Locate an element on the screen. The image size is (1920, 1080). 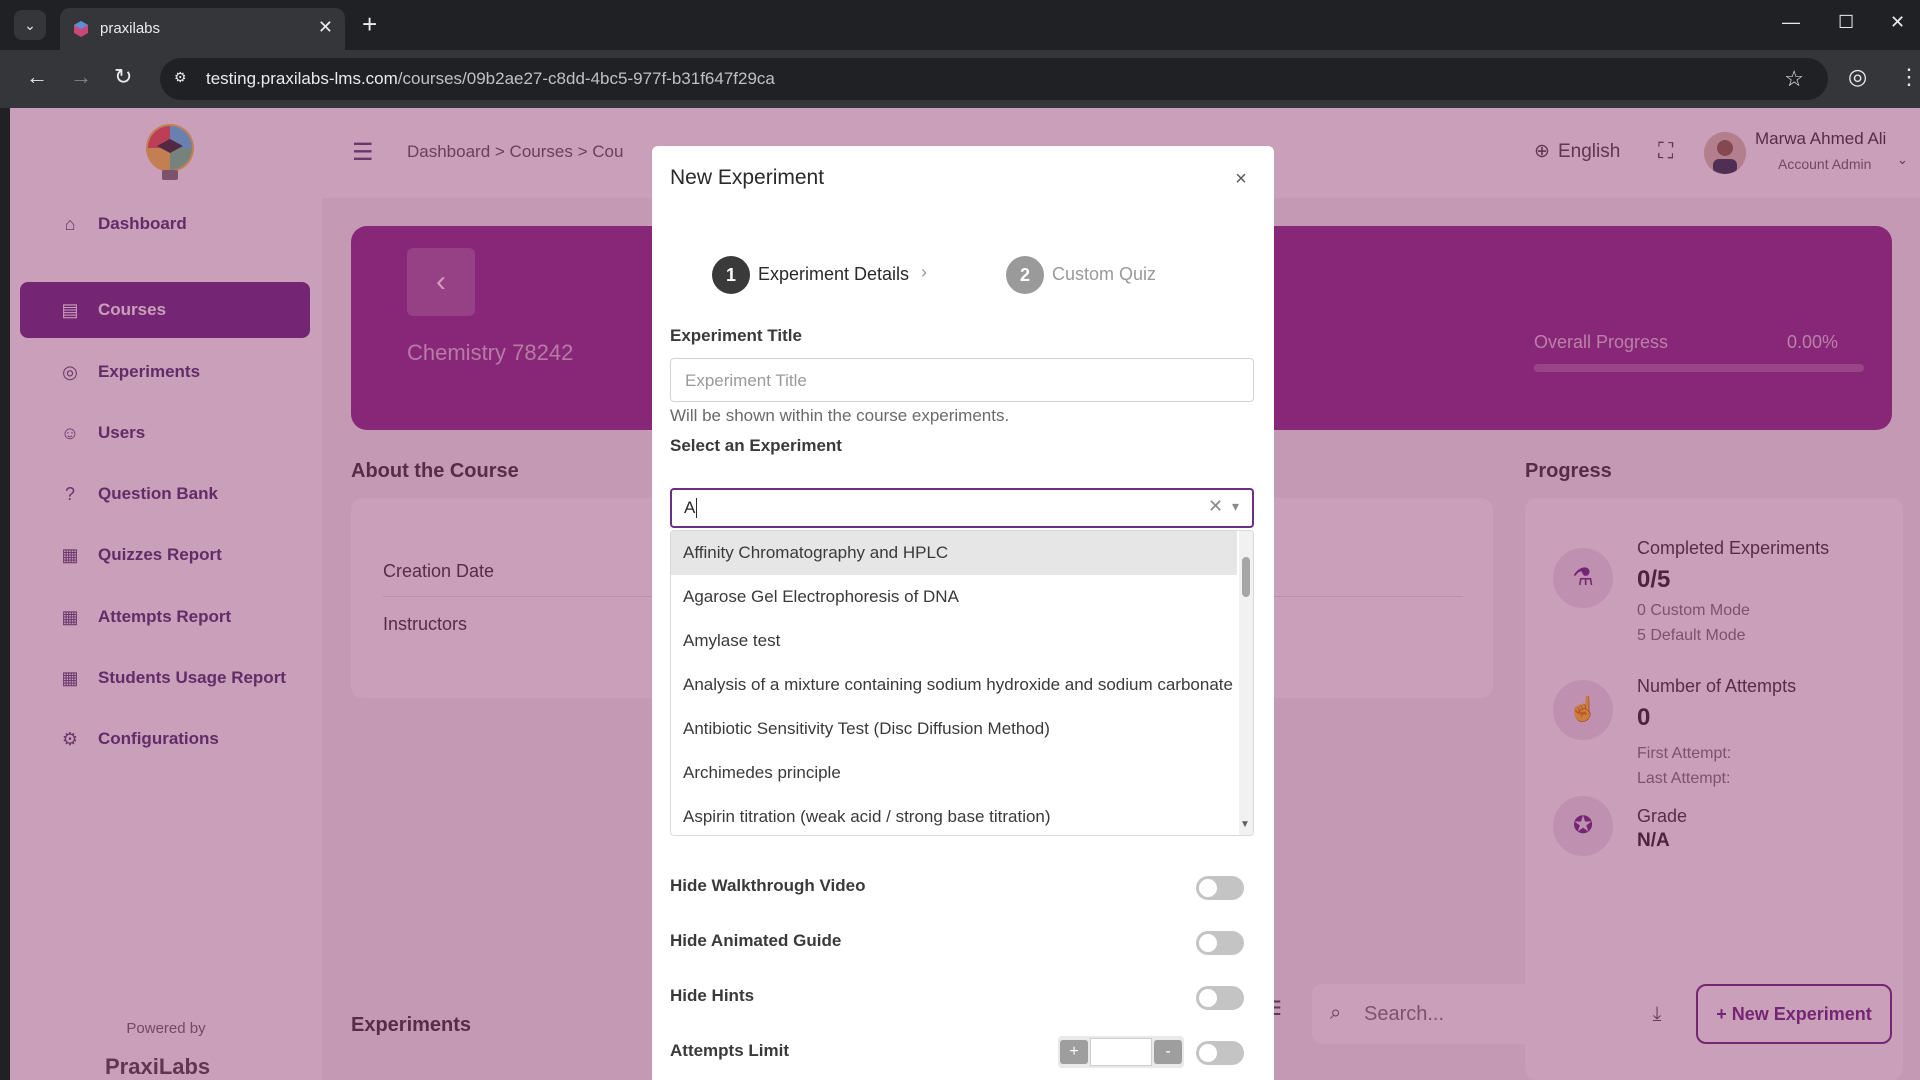
step-label: Experiment Details is located at coordinates (834, 274).